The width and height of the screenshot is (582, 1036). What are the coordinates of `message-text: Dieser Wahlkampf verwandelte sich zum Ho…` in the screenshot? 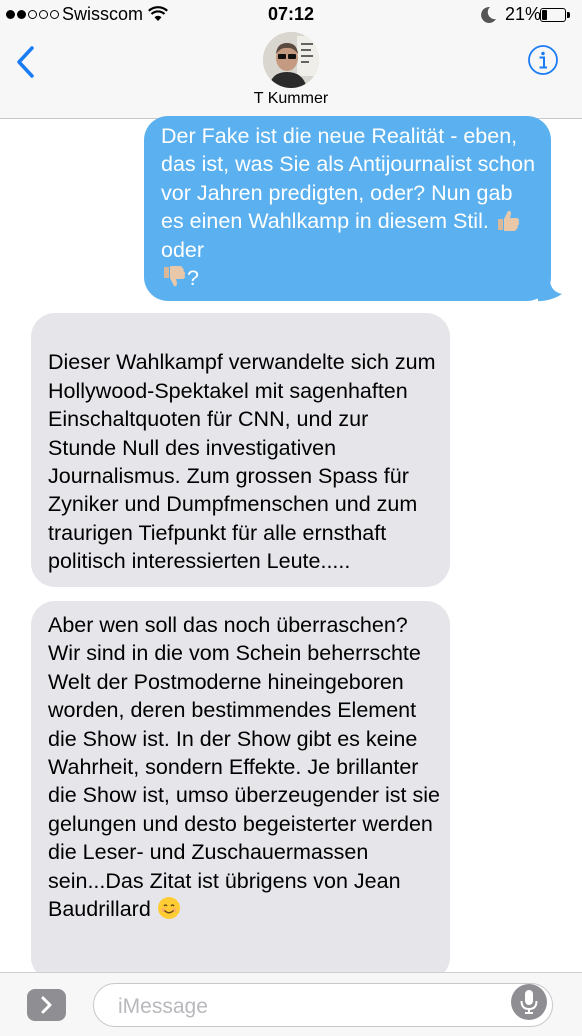 It's located at (242, 462).